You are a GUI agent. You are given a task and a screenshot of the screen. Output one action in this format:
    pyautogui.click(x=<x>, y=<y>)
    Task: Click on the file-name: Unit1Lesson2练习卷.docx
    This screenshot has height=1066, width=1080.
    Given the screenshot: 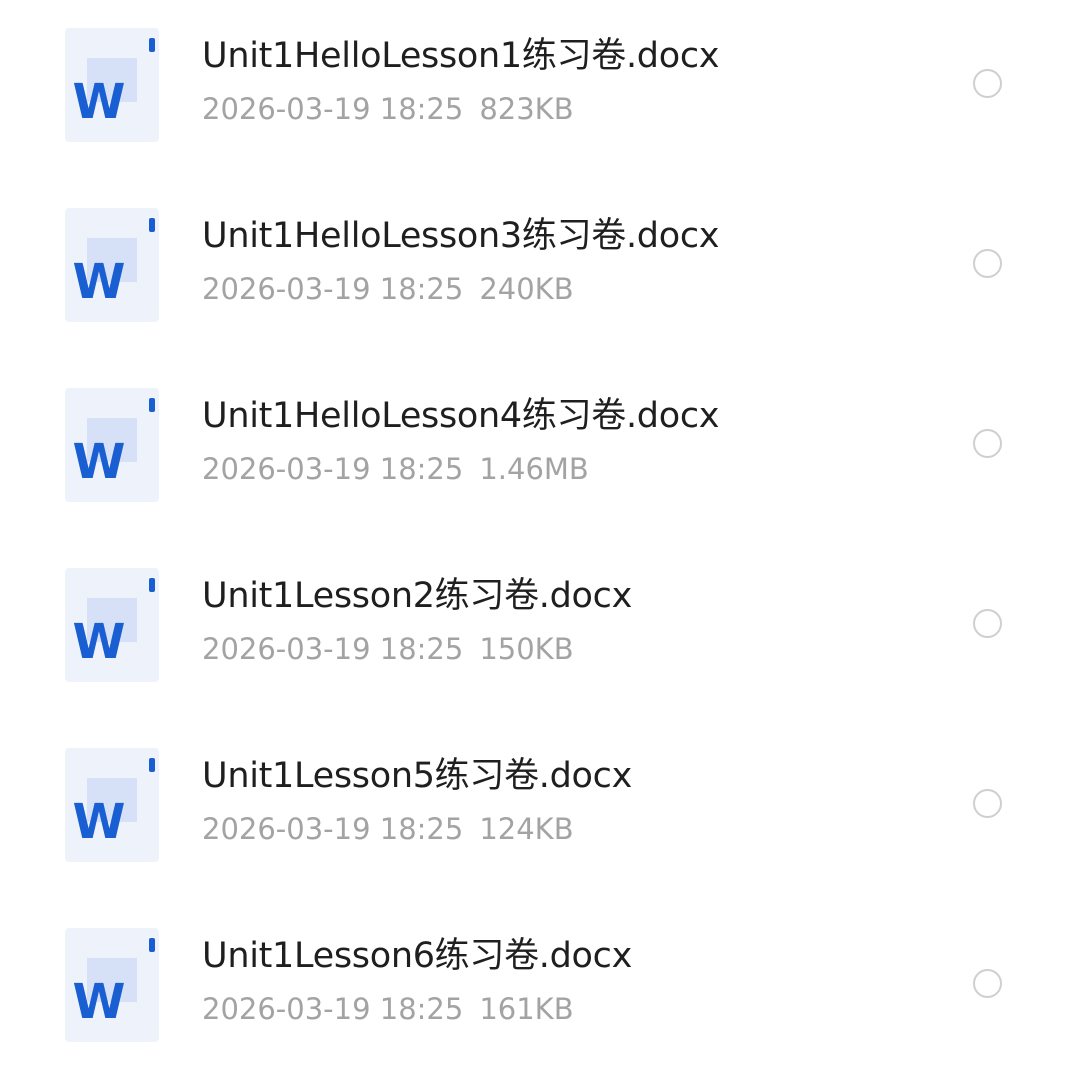 What is the action you would take?
    pyautogui.click(x=417, y=596)
    